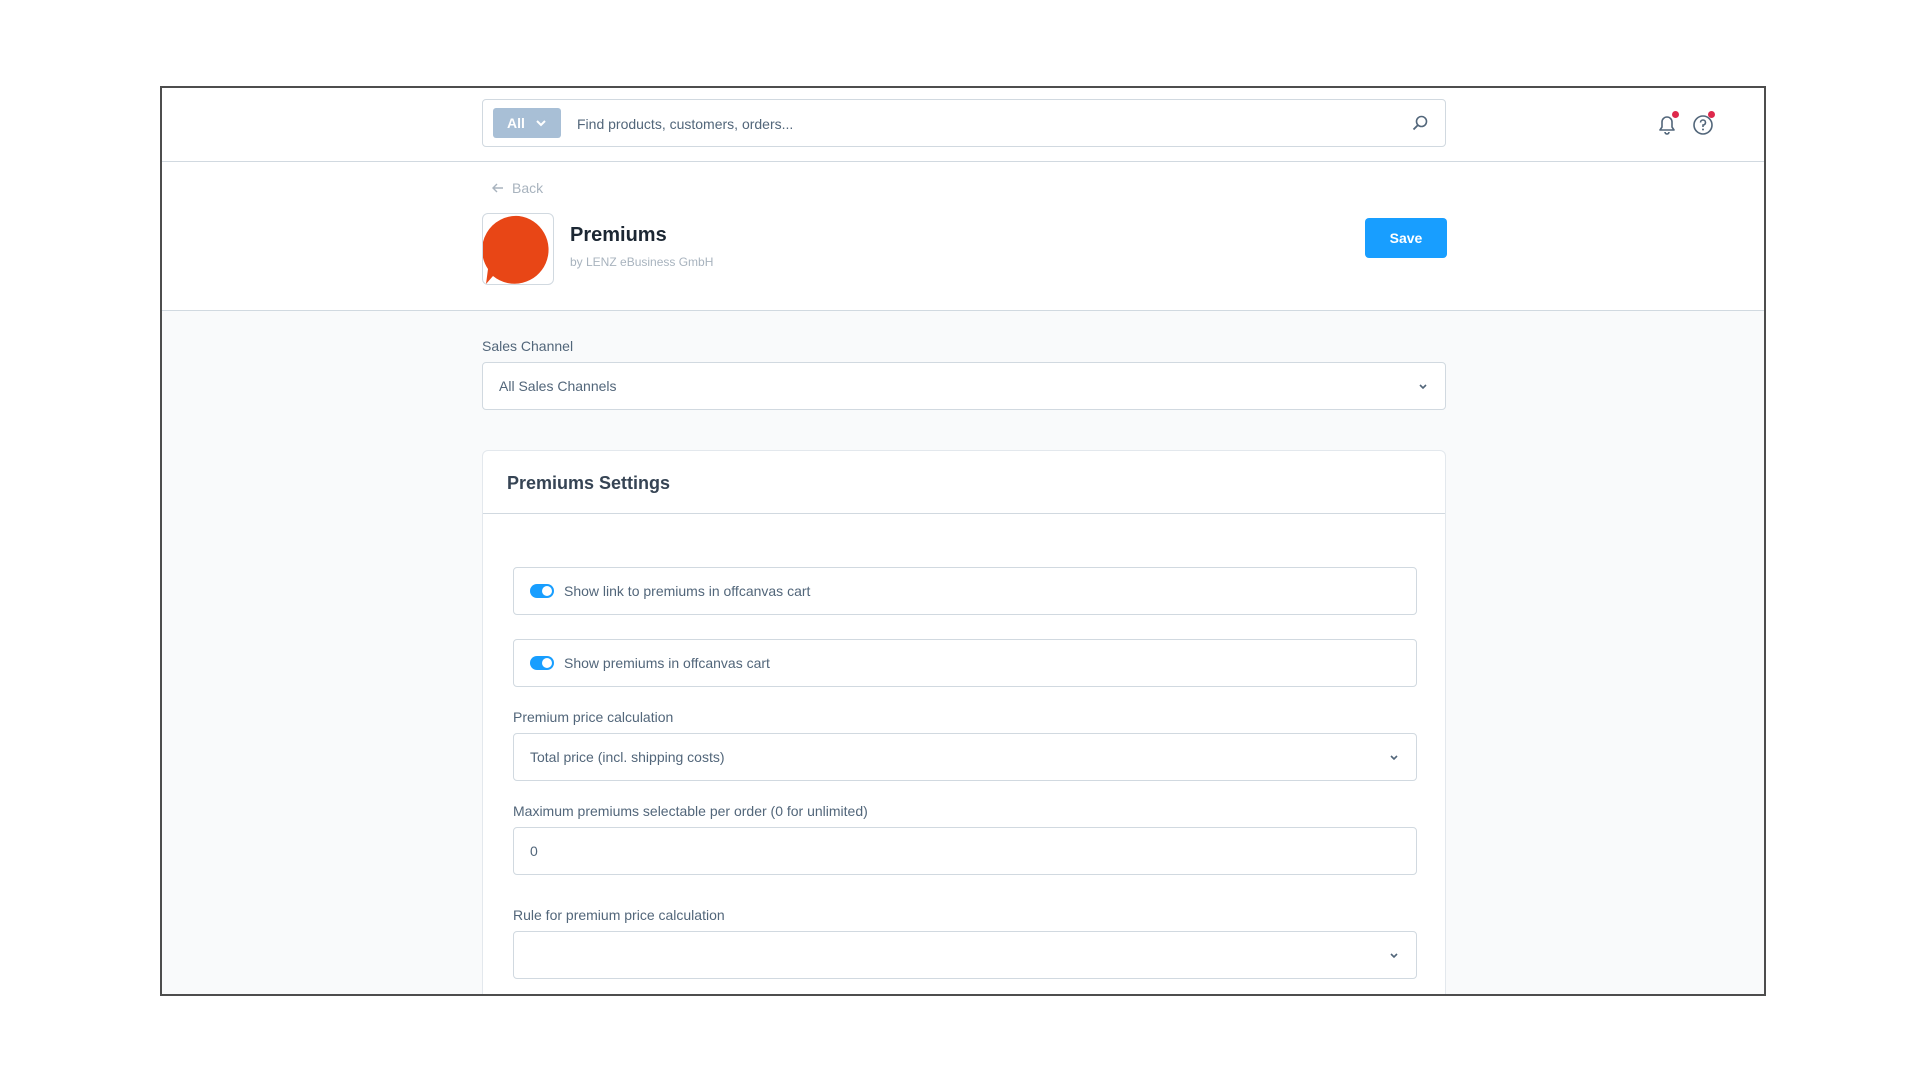 This screenshot has width=1920, height=1080. I want to click on search-type-label: All, so click(516, 123).